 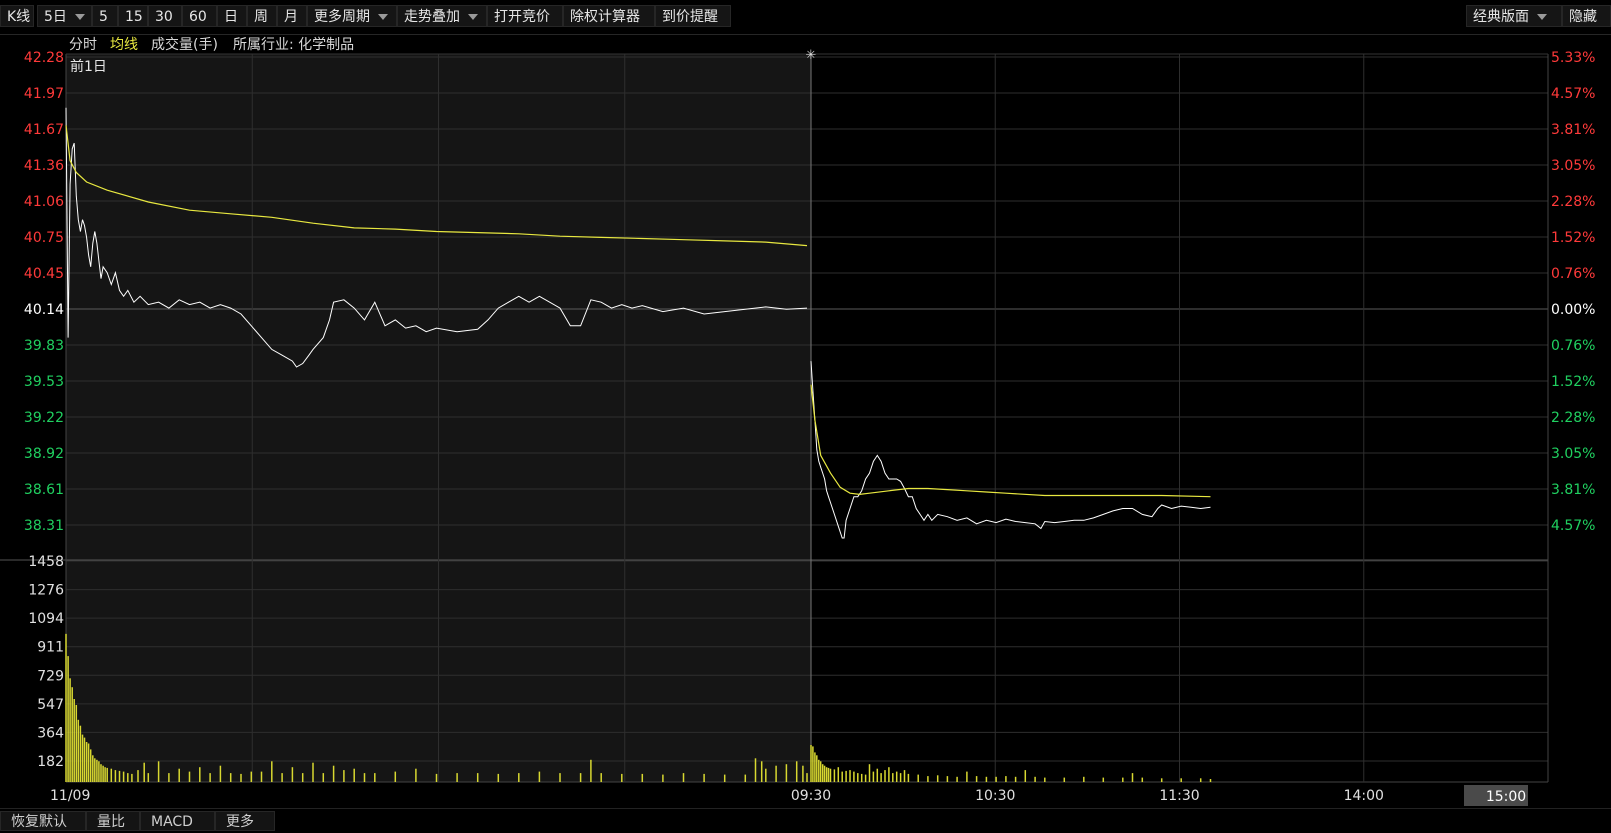 I want to click on volume-tick-label: 1458, so click(x=46, y=562).